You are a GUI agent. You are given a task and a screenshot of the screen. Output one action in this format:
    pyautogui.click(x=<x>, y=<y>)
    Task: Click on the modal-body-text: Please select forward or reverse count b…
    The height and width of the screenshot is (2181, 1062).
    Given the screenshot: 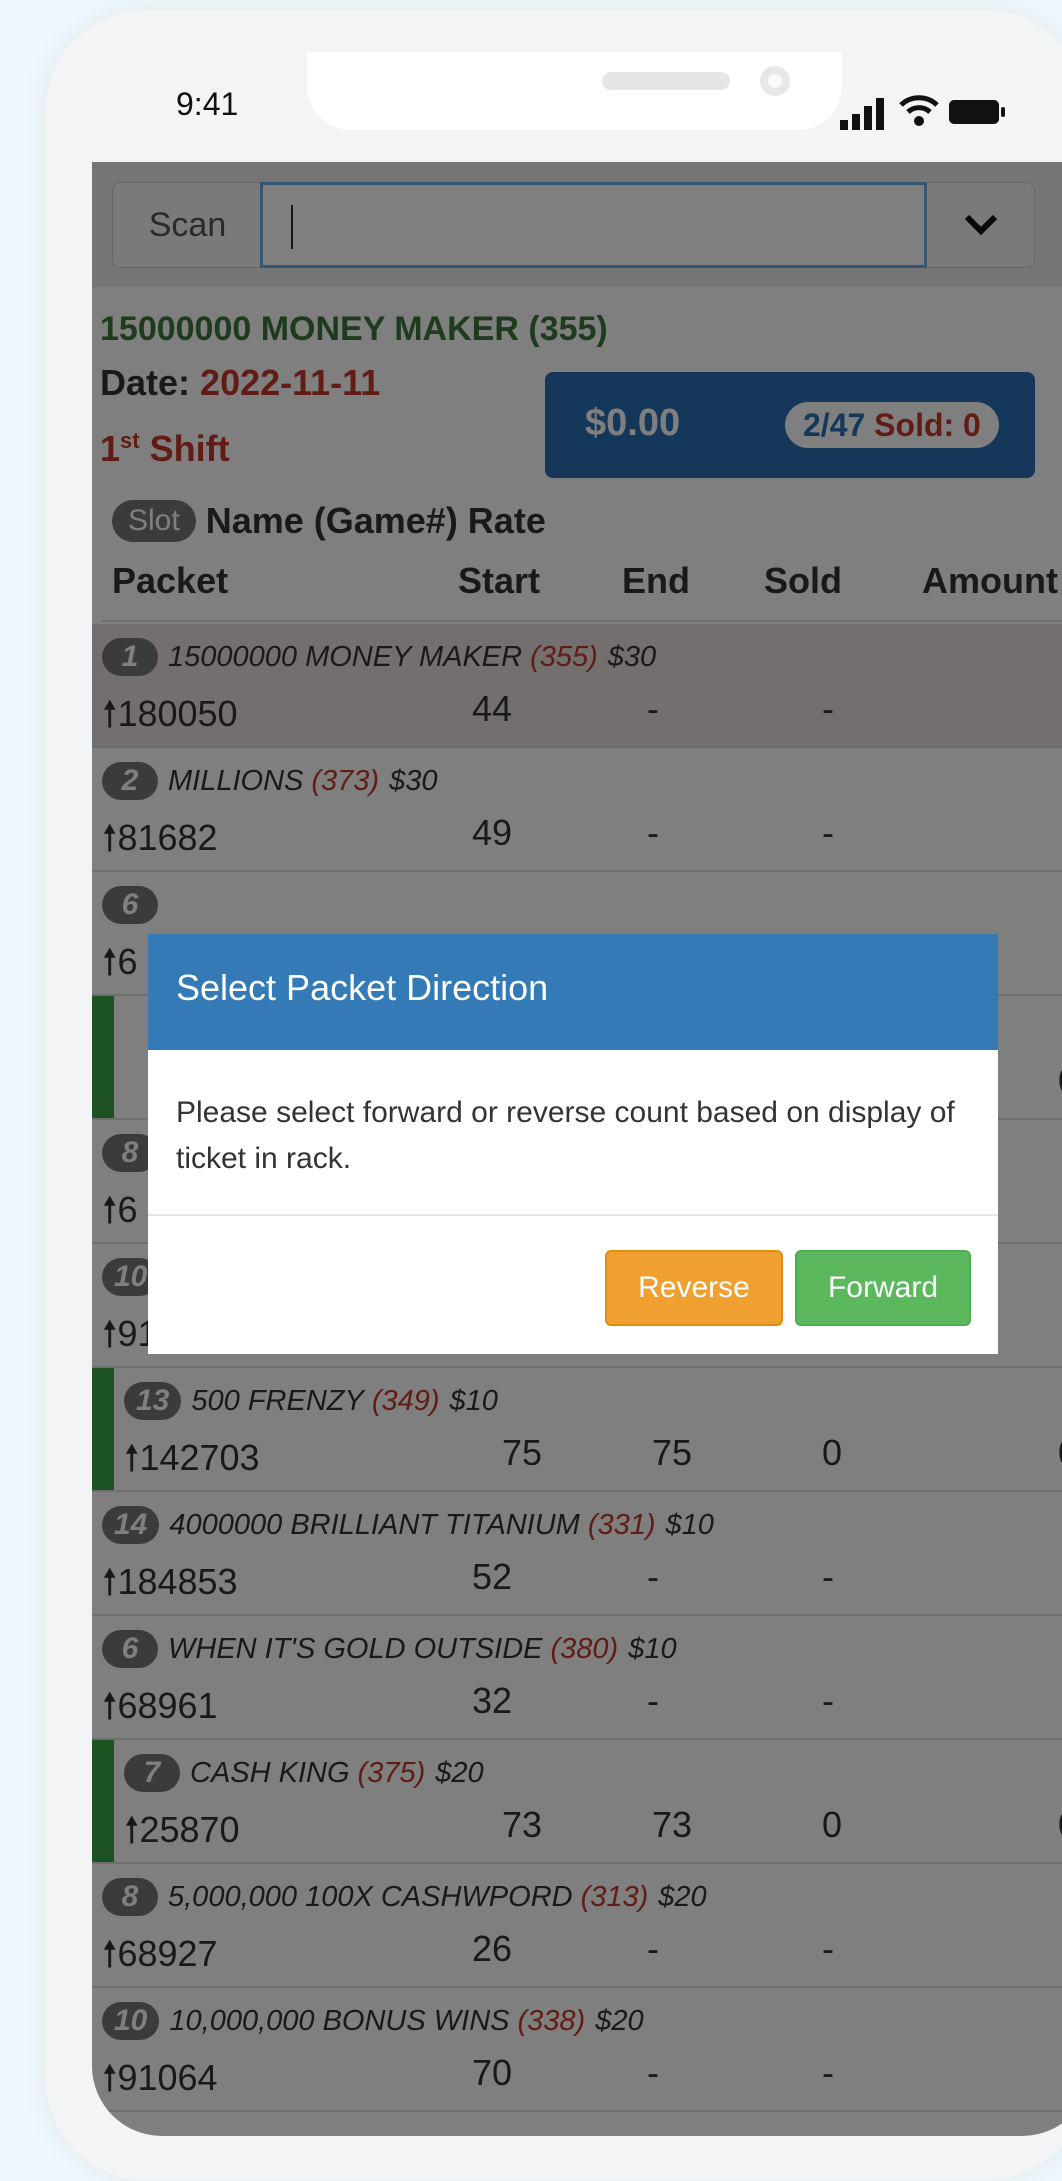 What is the action you would take?
    pyautogui.click(x=573, y=1133)
    